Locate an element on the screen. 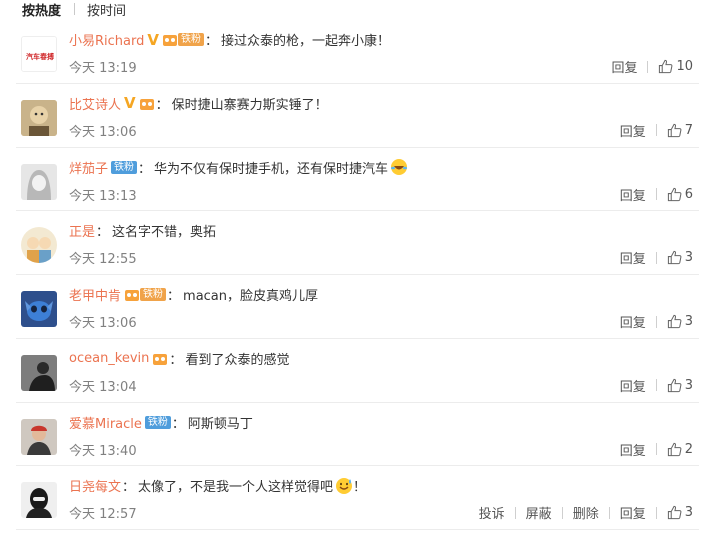 Image resolution: width=705 pixels, height=534 pixels. like-button: 7 is located at coordinates (680, 130).